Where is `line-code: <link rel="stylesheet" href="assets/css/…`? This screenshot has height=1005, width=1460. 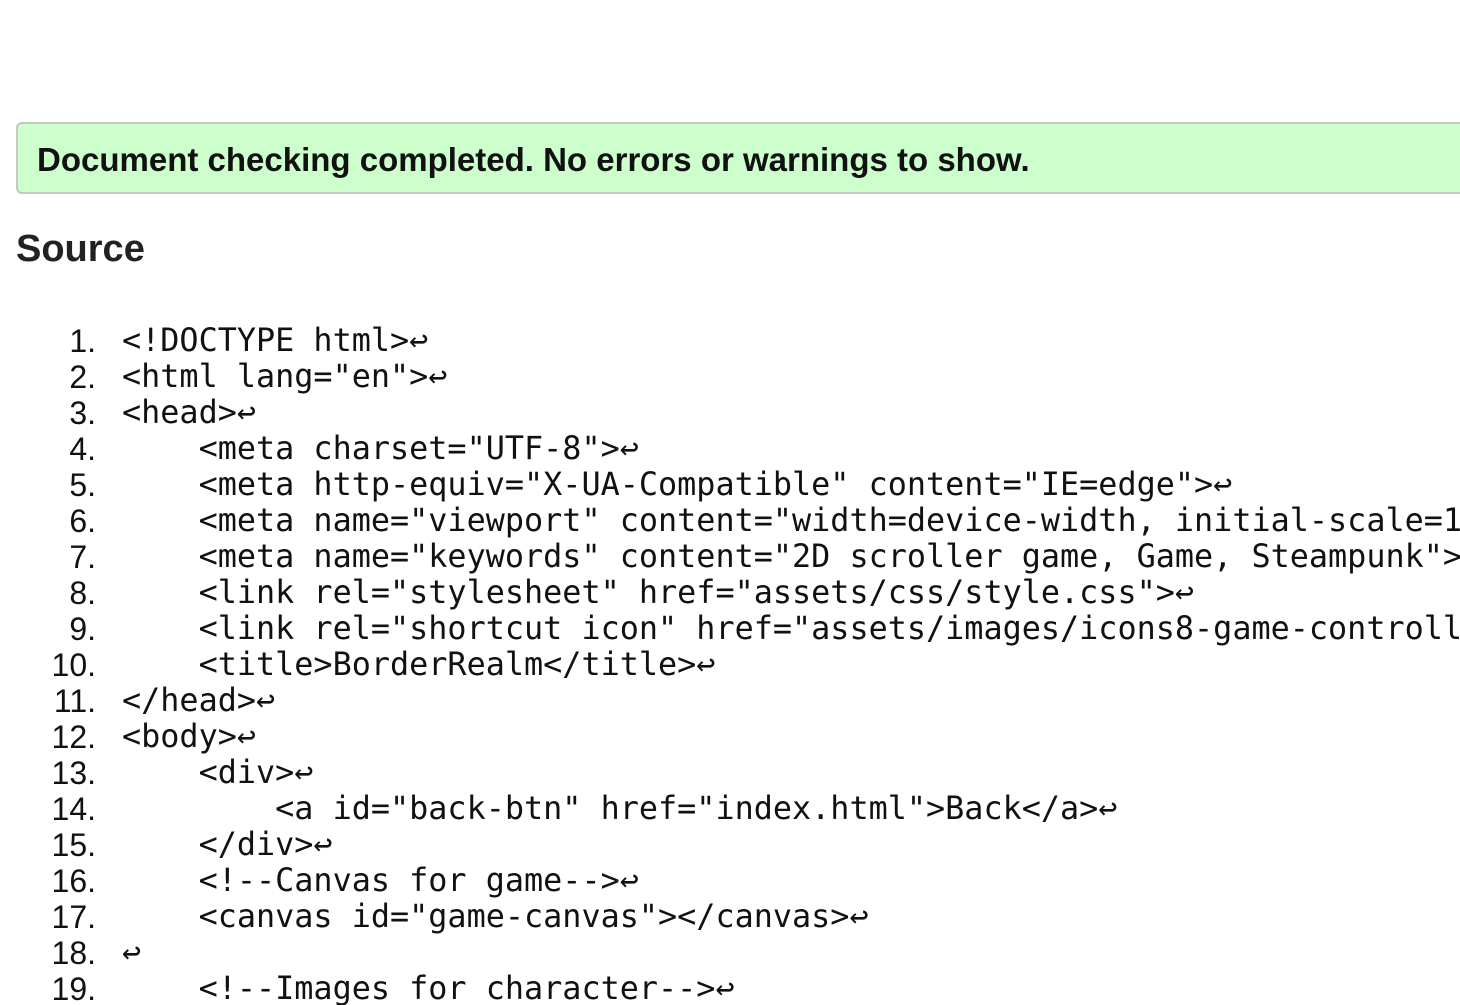 line-code: <link rel="stylesheet" href="assets/css/… is located at coordinates (658, 592).